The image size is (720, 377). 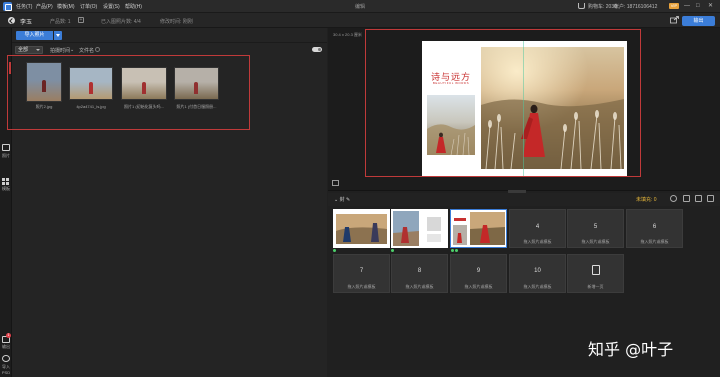 What do you see at coordinates (11, 20) in the screenshot?
I see `back-icon` at bounding box center [11, 20].